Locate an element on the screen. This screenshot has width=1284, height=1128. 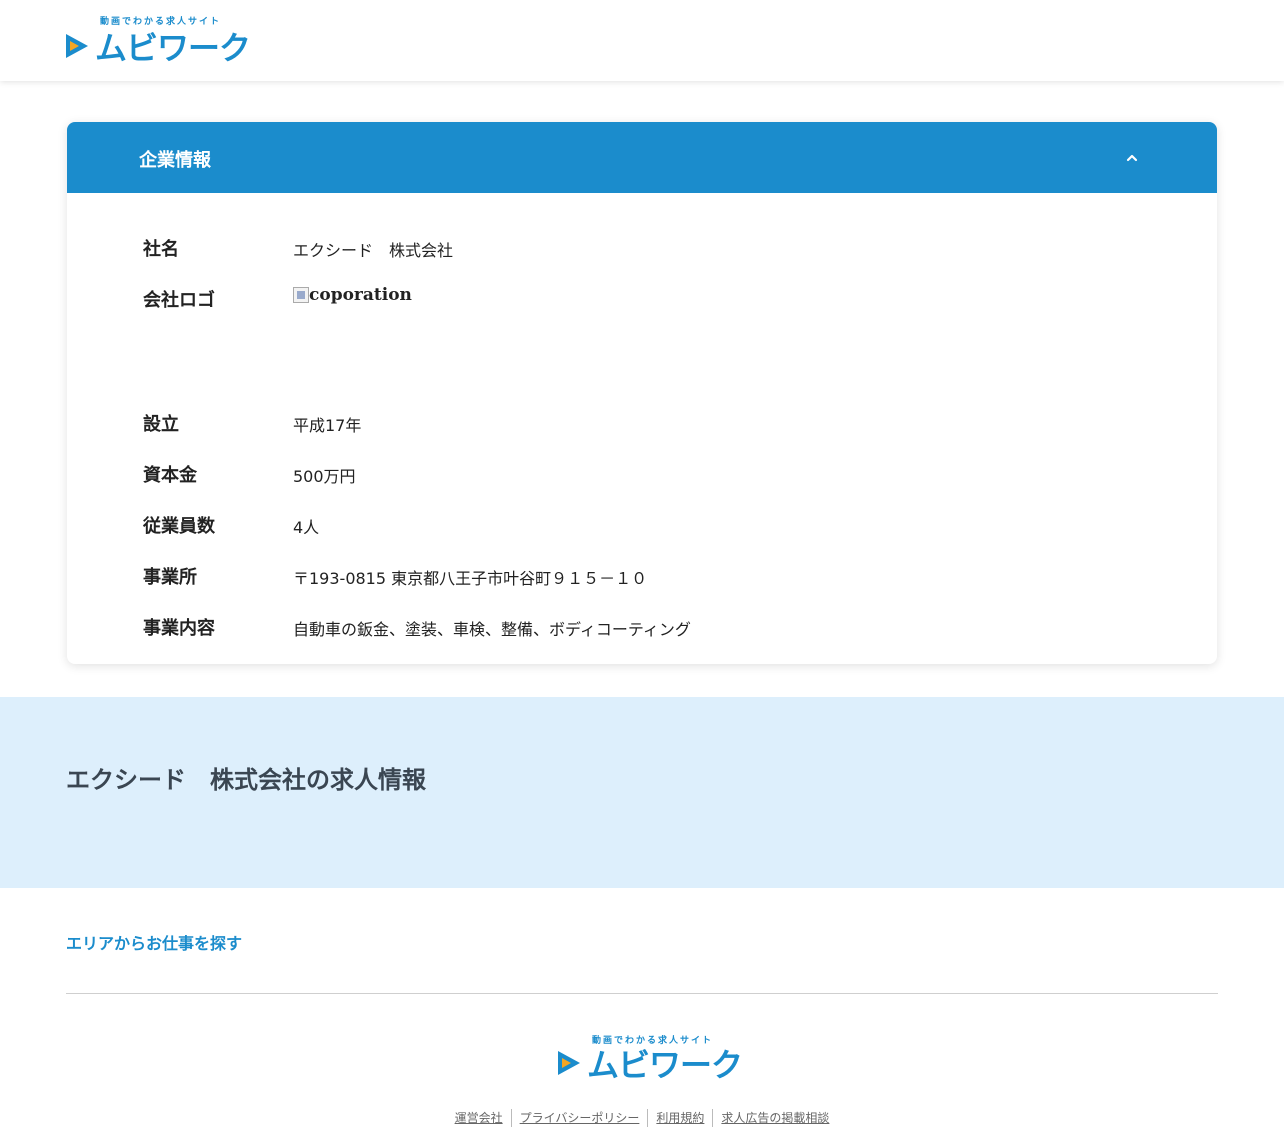
footer-links: 運営会社 プライバシーポリシー 利用規約 求人広告の掲載相談 is located at coordinates (642, 1118).